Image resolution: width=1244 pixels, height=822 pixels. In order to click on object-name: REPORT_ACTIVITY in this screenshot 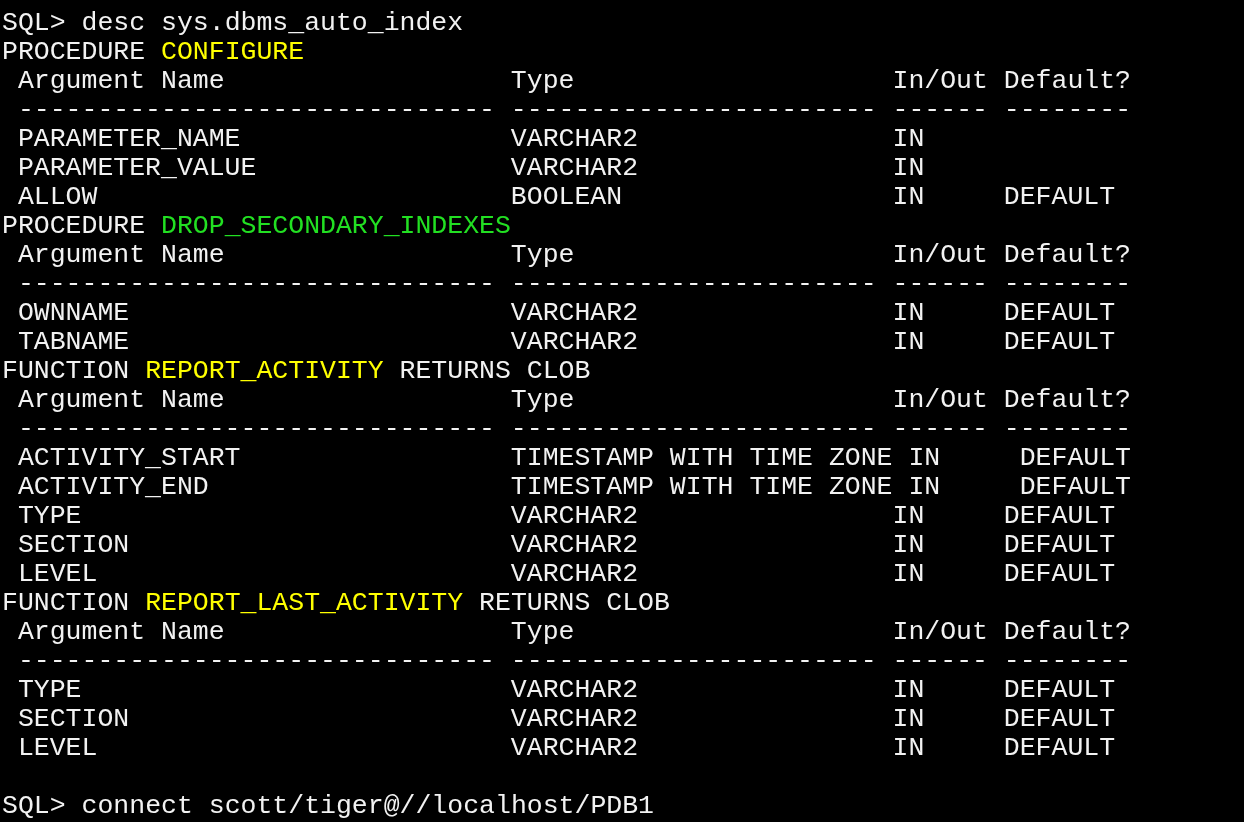, I will do `click(264, 371)`.